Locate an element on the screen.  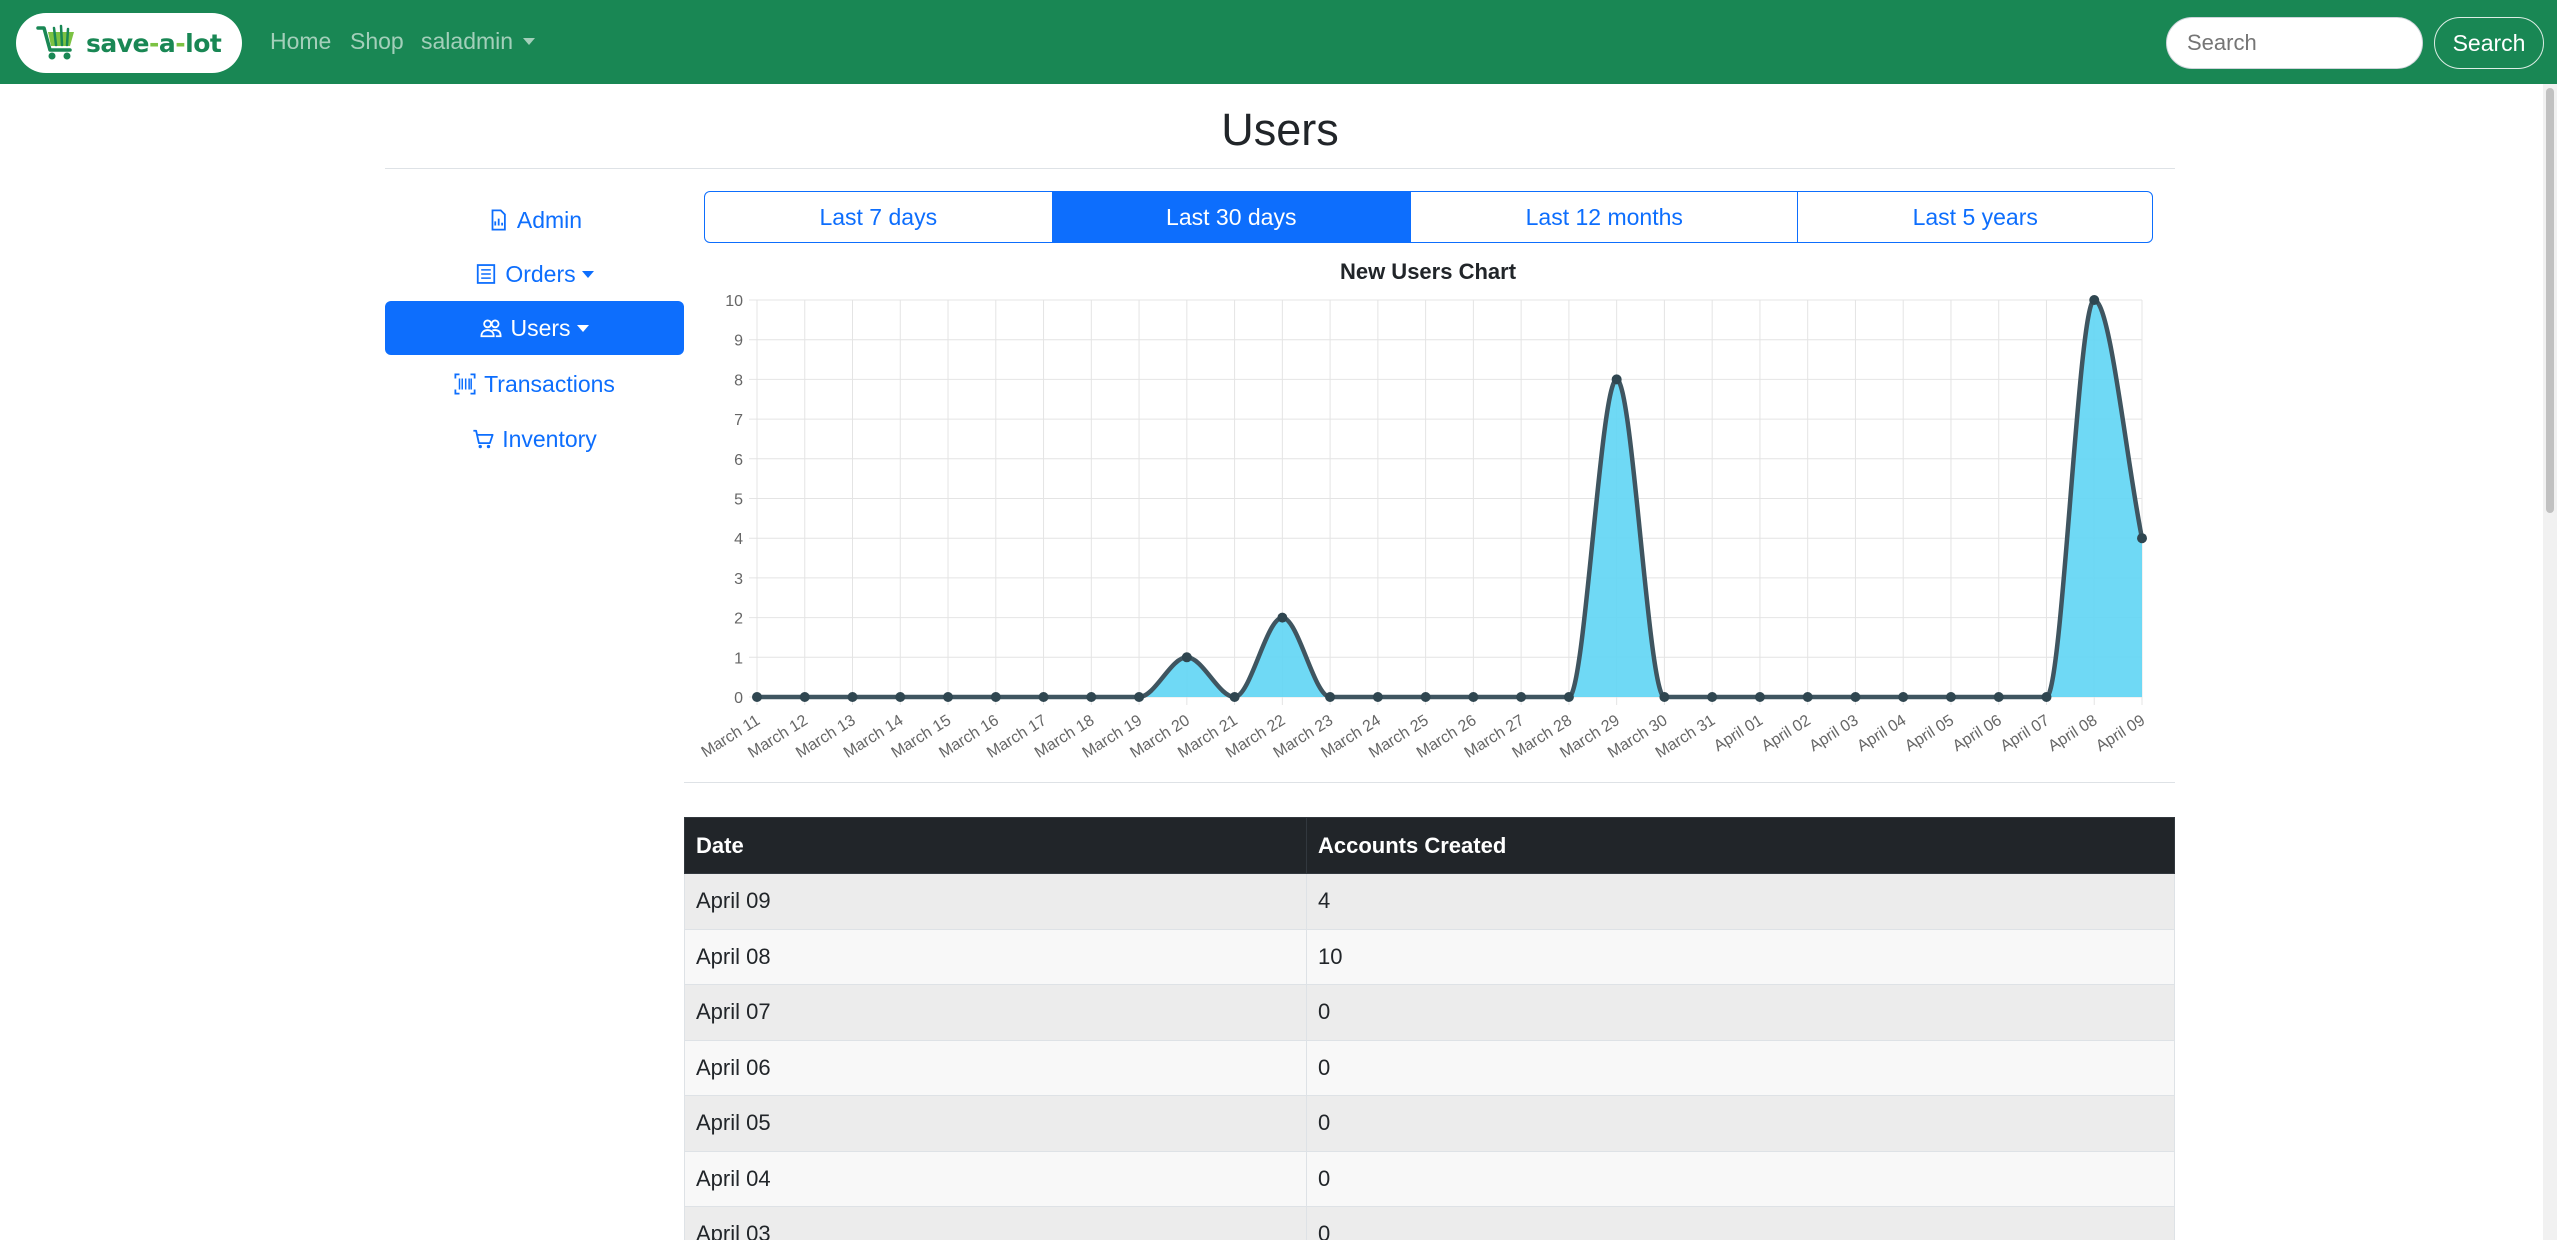
sidebar-item-label: Admin is located at coordinates (549, 219).